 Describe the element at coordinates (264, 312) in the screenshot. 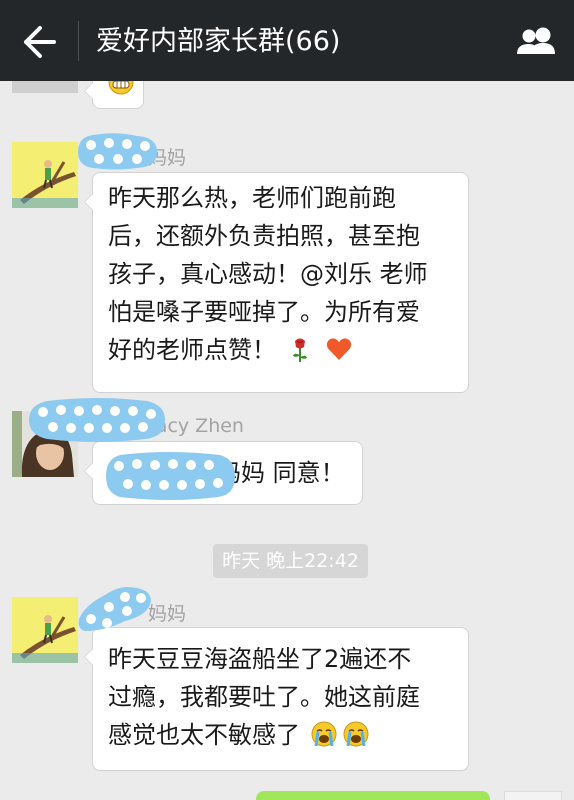

I see `message-text-line: 怕是嗓子要哑掉了。为所有爱` at that location.